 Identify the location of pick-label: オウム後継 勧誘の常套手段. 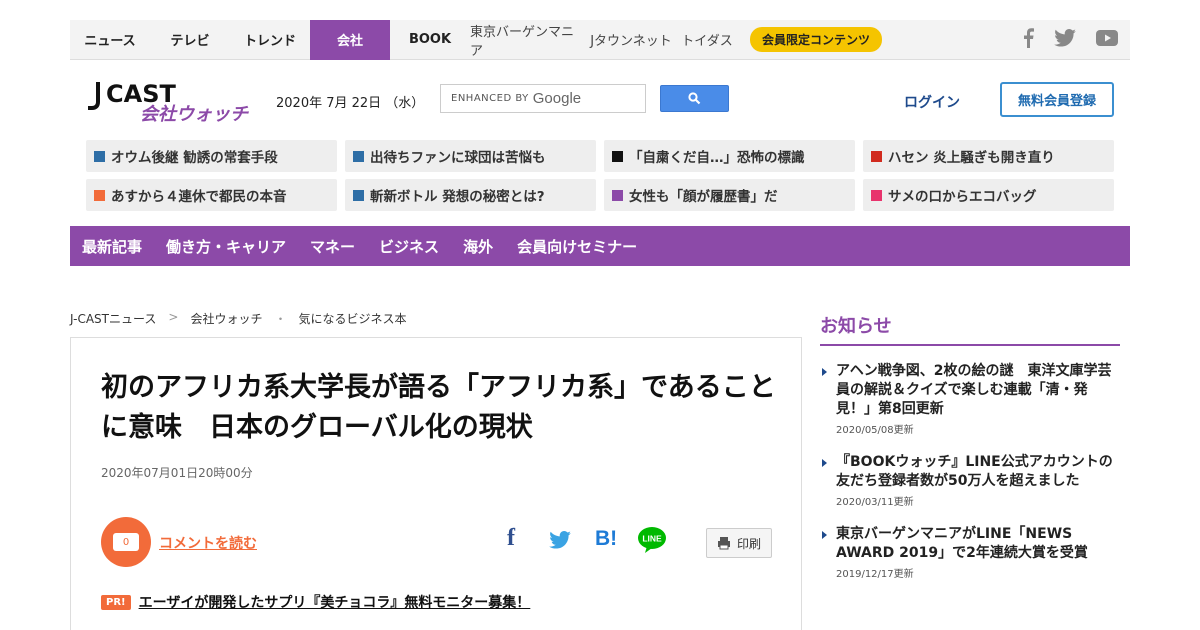
(194, 158).